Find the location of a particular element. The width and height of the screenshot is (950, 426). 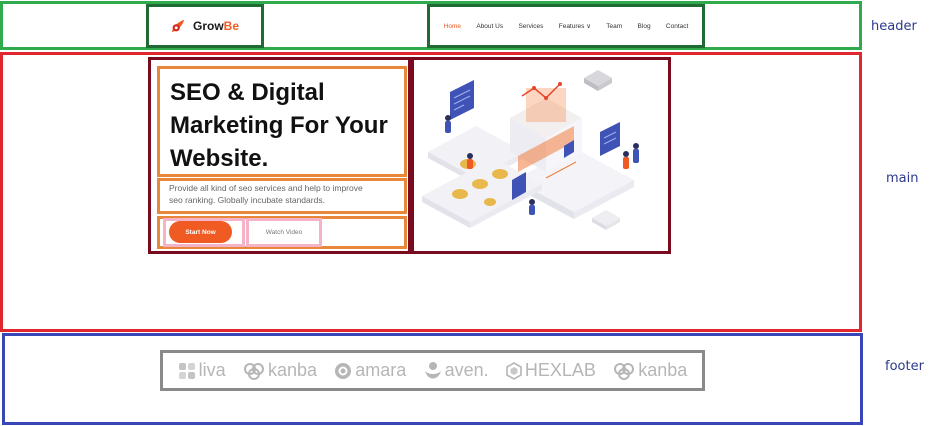

nav-item-blog: Blog is located at coordinates (644, 26).